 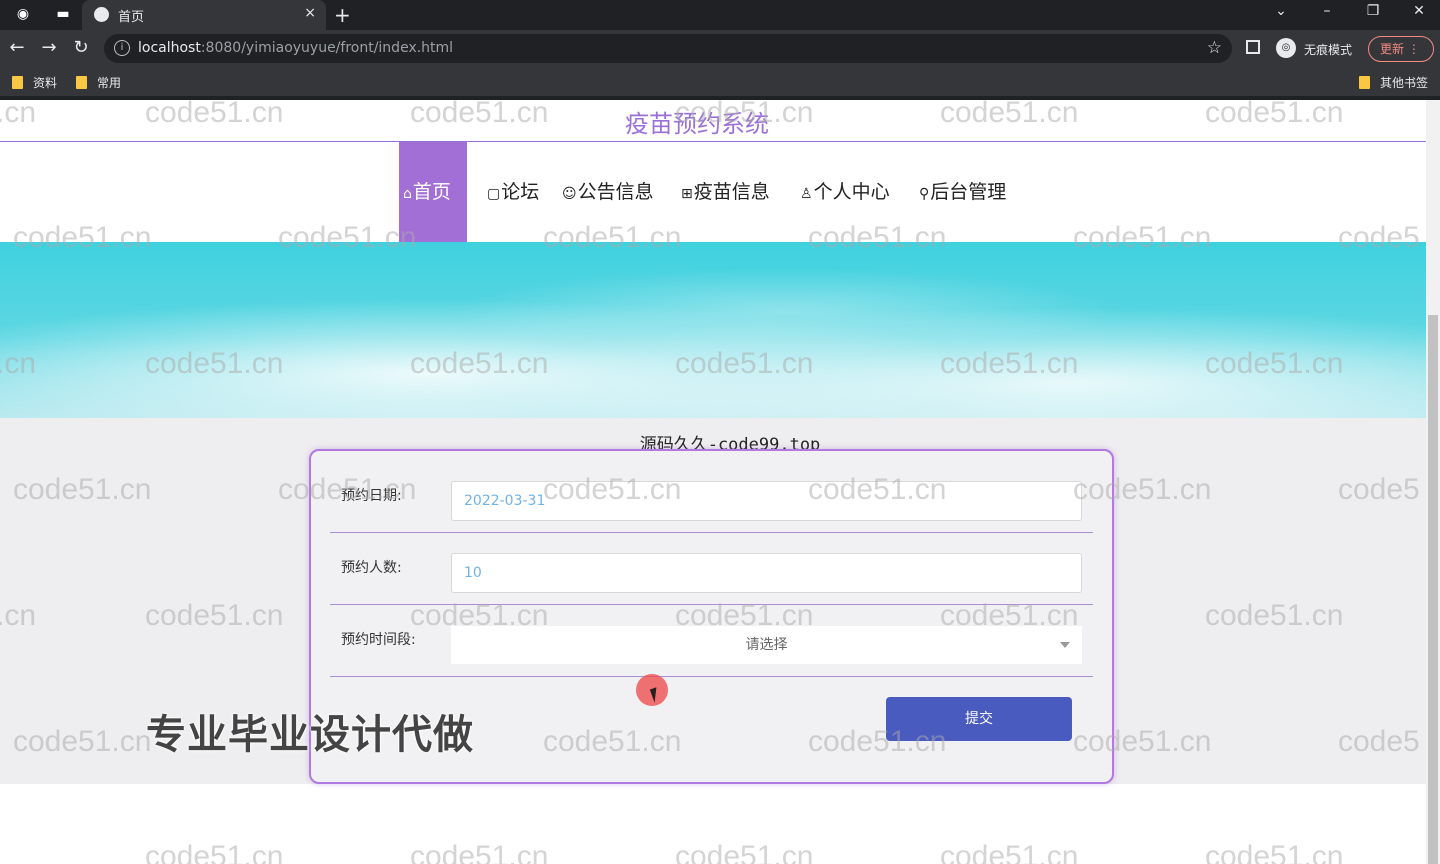 What do you see at coordinates (310, 13) in the screenshot?
I see `close-tab-icon: ×` at bounding box center [310, 13].